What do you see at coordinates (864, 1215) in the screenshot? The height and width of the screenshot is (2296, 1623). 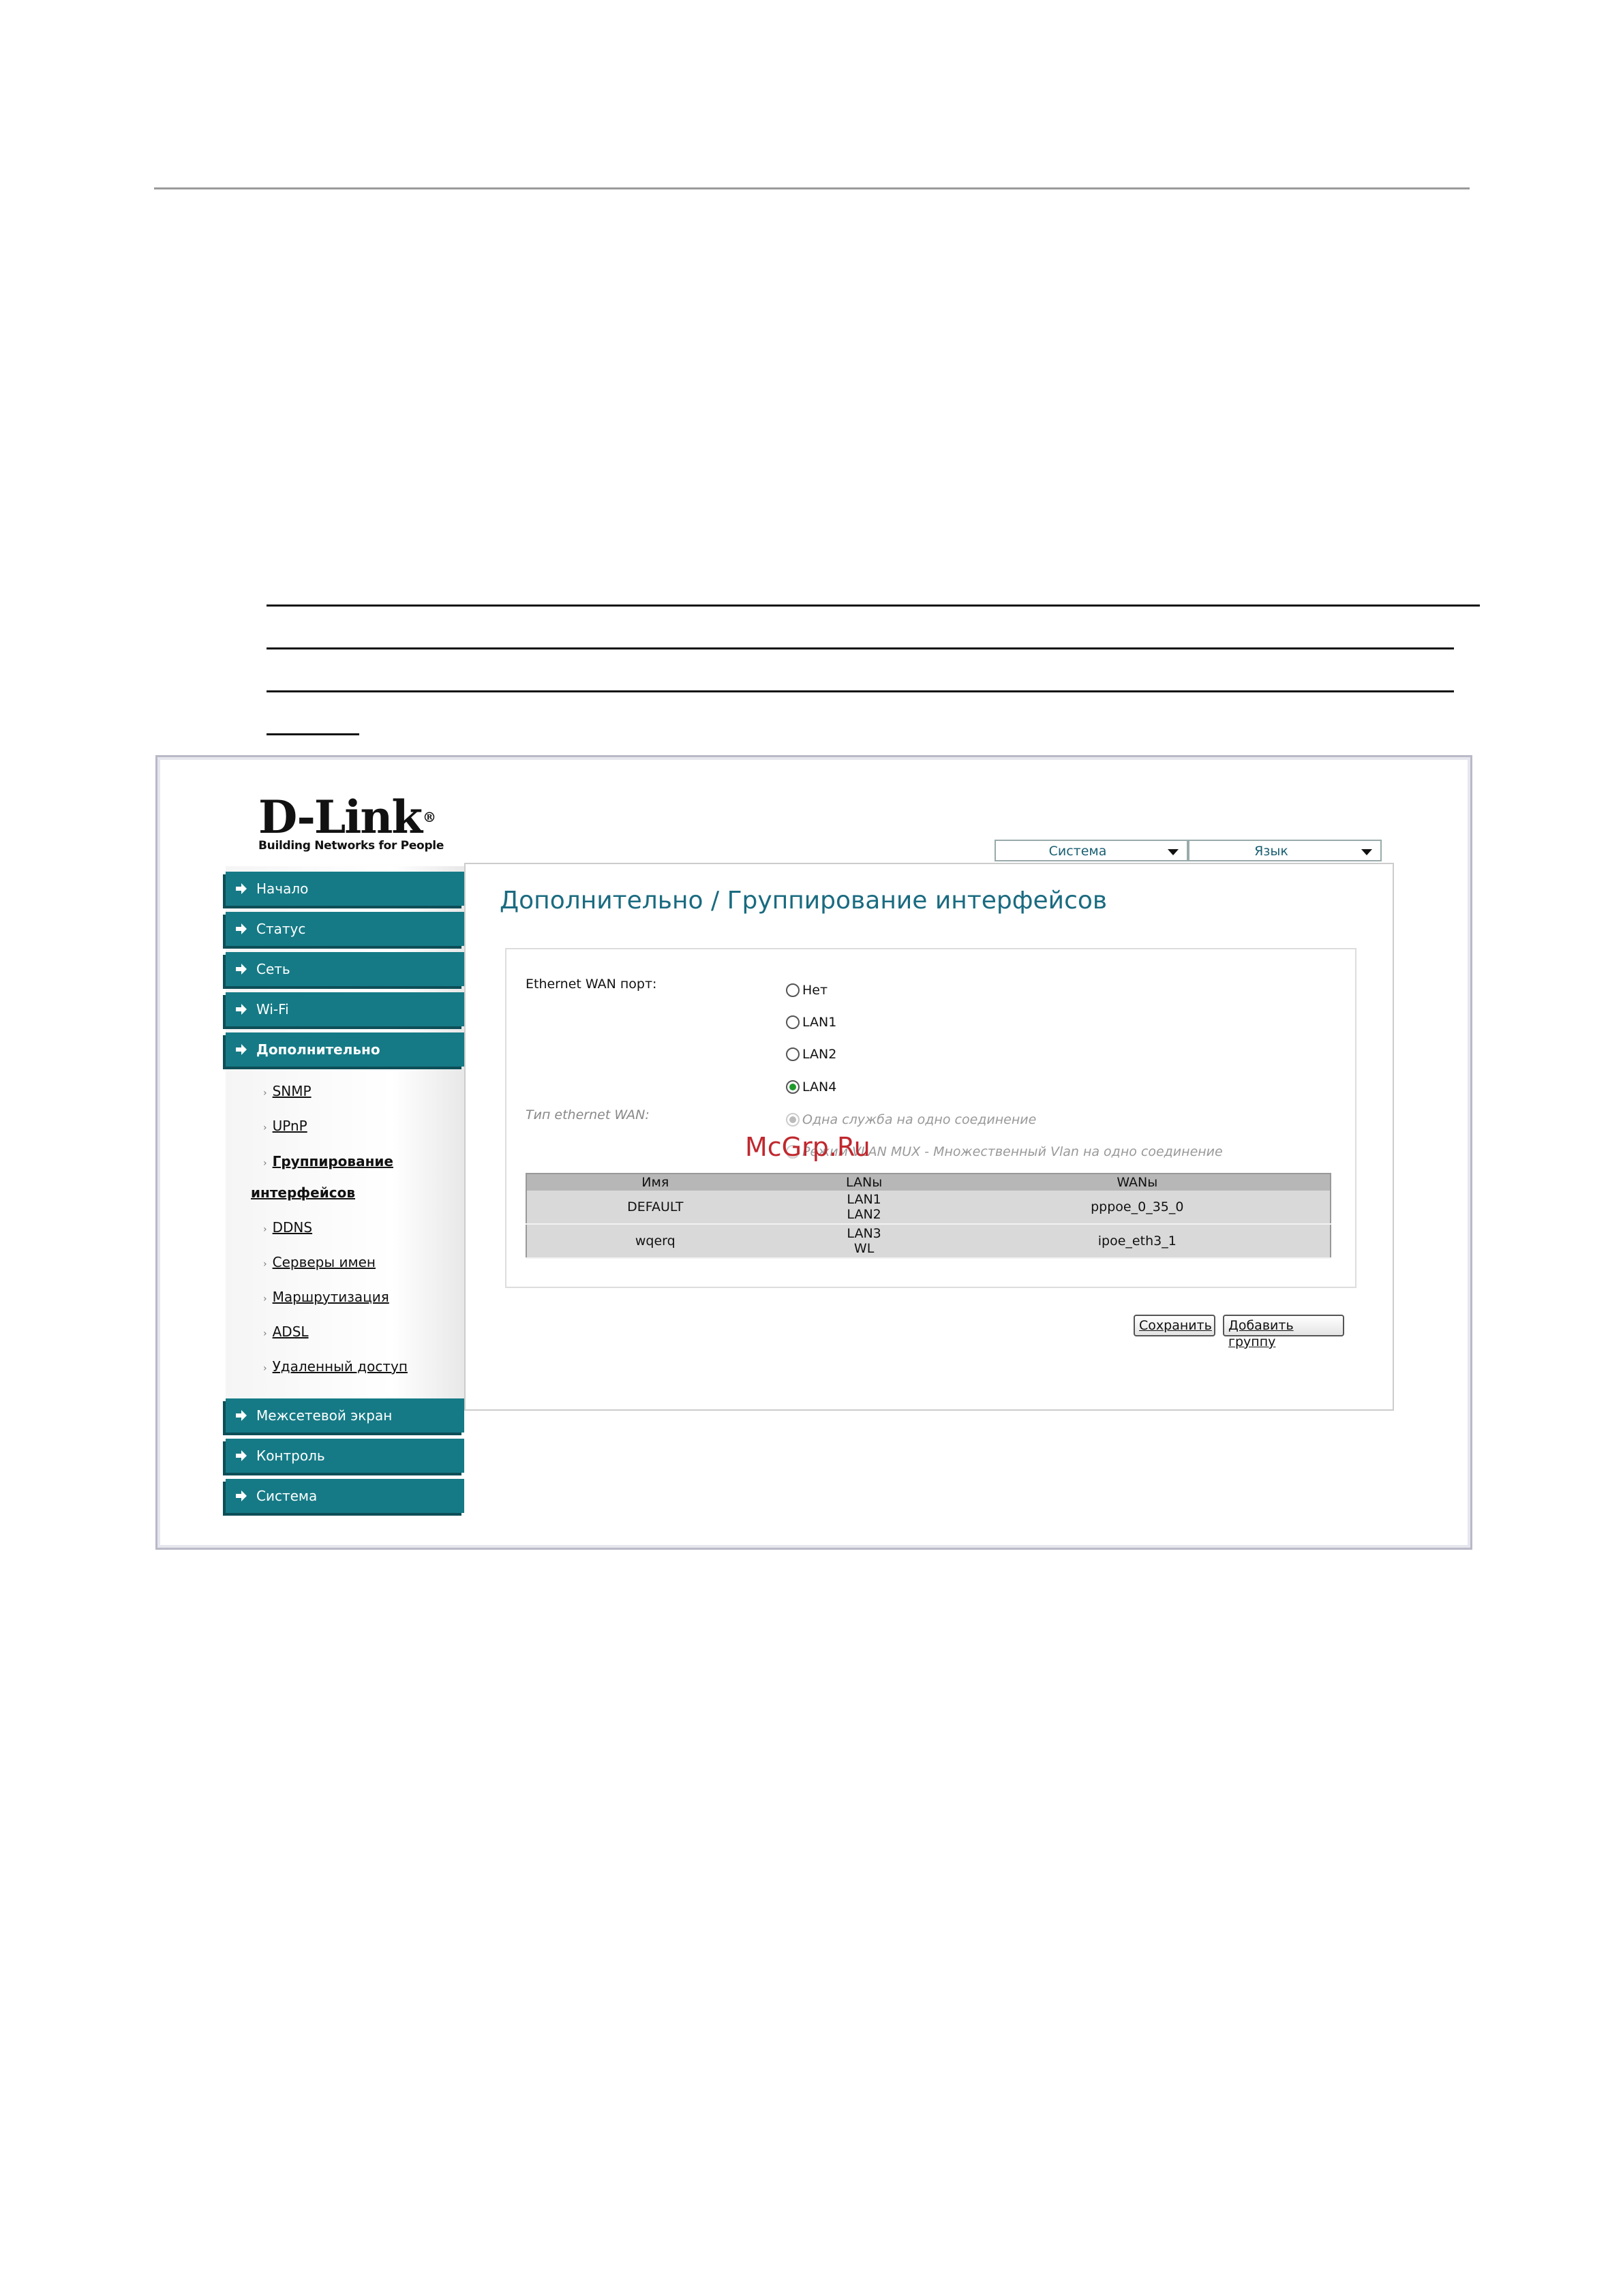 I see `cell-lan-item: LAN2` at bounding box center [864, 1215].